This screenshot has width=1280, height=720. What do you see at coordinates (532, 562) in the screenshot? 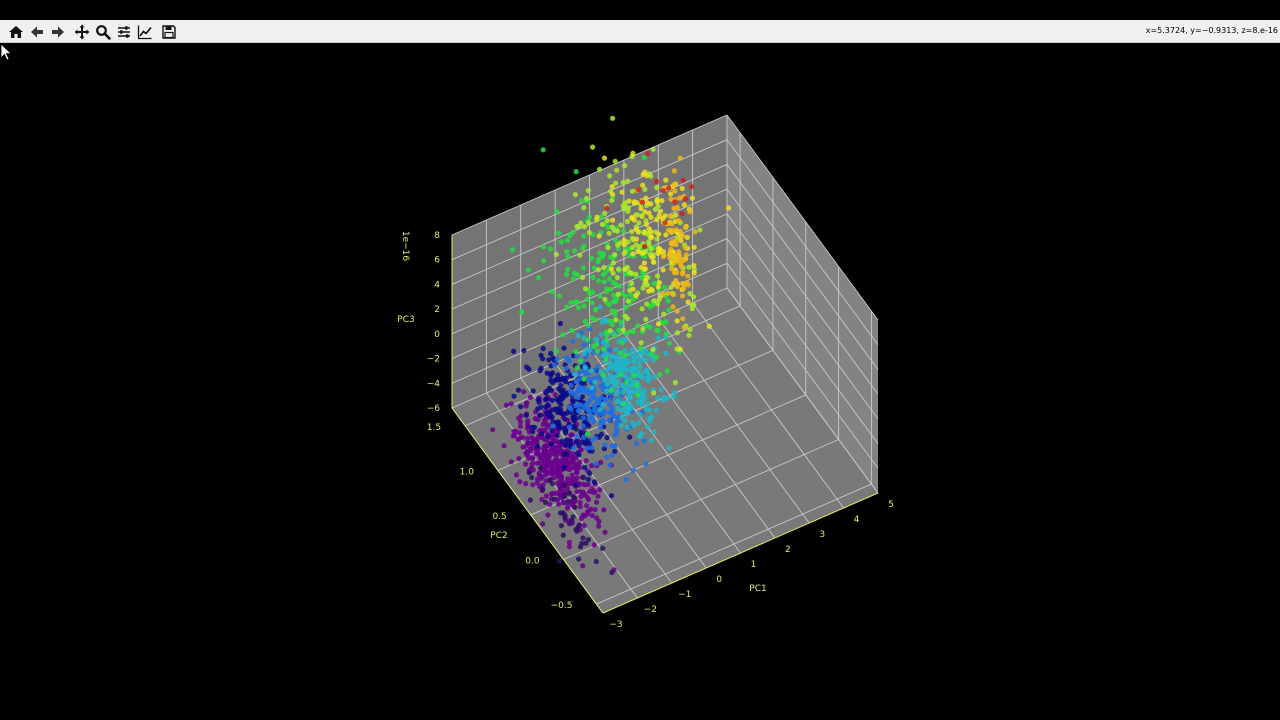
I see `y-tick-label: 0.0` at bounding box center [532, 562].